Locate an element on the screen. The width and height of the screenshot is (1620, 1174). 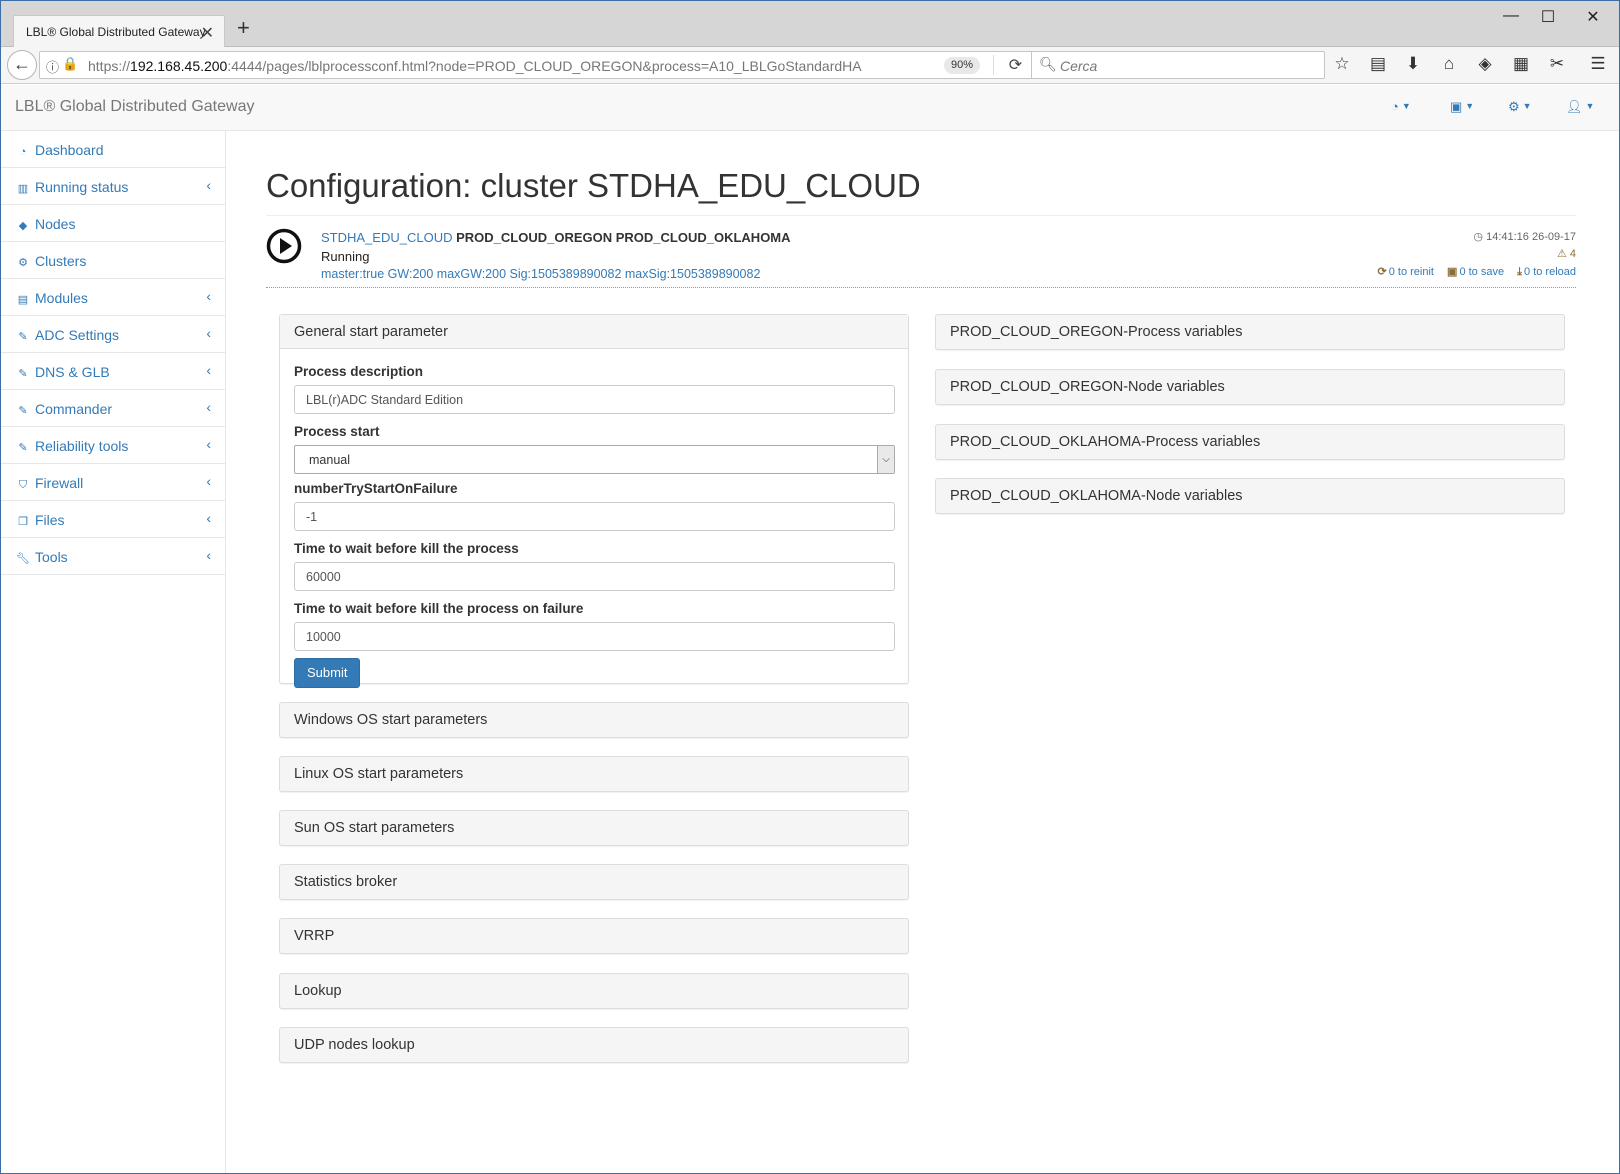
kill-wait-input is located at coordinates (594, 576).